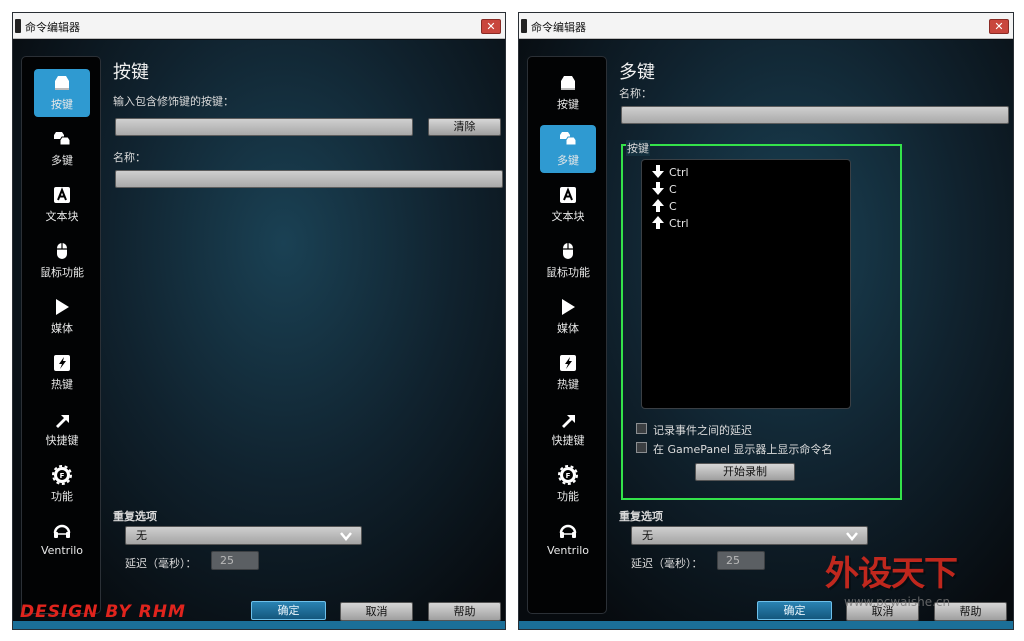 This screenshot has height=641, width=1024. Describe the element at coordinates (664, 207) in the screenshot. I see `key-event-row: C` at that location.